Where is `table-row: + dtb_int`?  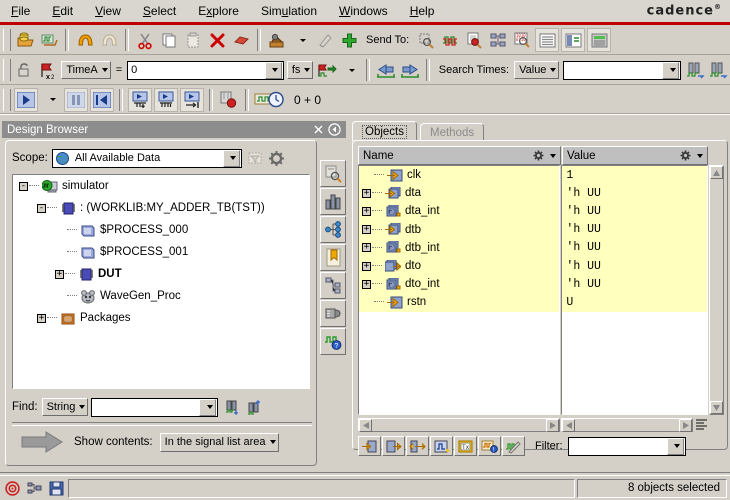
table-row: + dtb_int is located at coordinates (459, 248).